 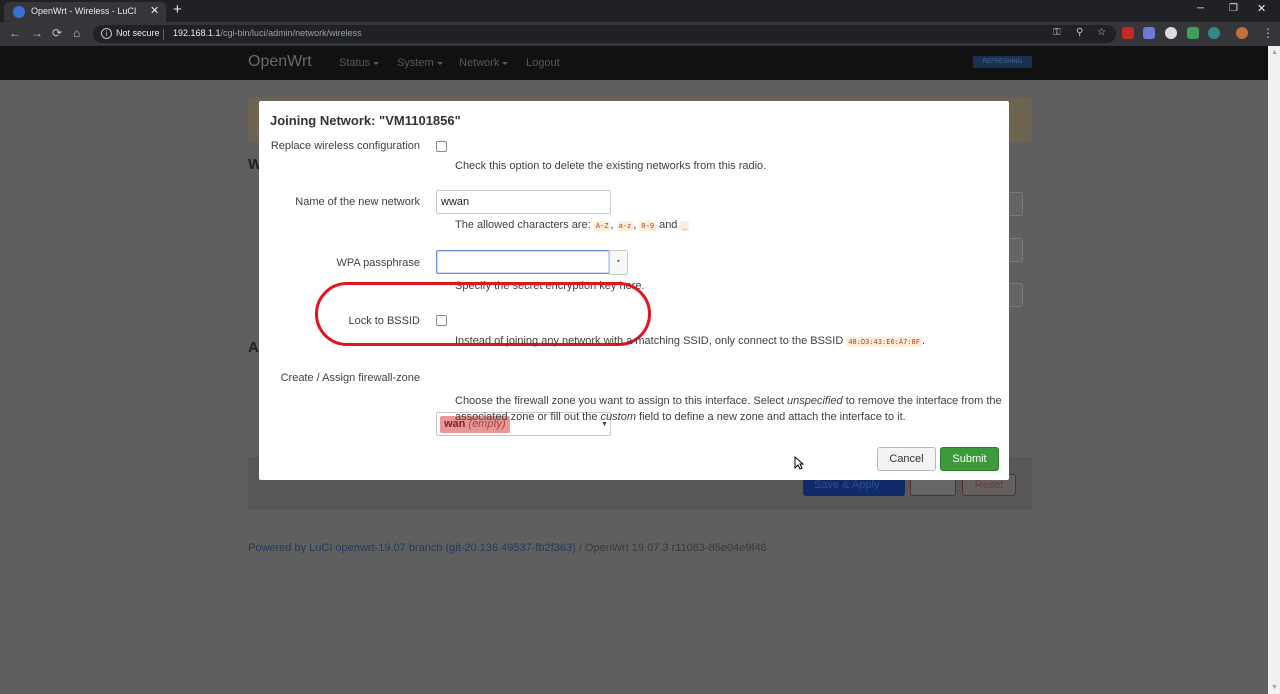 I want to click on mouse-cursor-icon, so click(x=799, y=463).